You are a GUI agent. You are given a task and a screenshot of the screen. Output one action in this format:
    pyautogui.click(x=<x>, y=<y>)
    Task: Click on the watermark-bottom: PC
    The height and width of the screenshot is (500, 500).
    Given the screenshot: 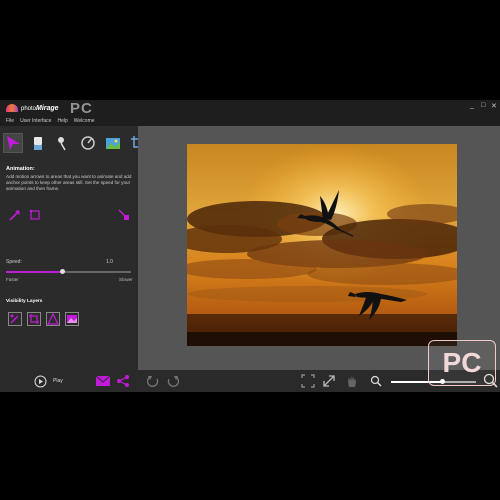 What is the action you would take?
    pyautogui.click(x=462, y=363)
    